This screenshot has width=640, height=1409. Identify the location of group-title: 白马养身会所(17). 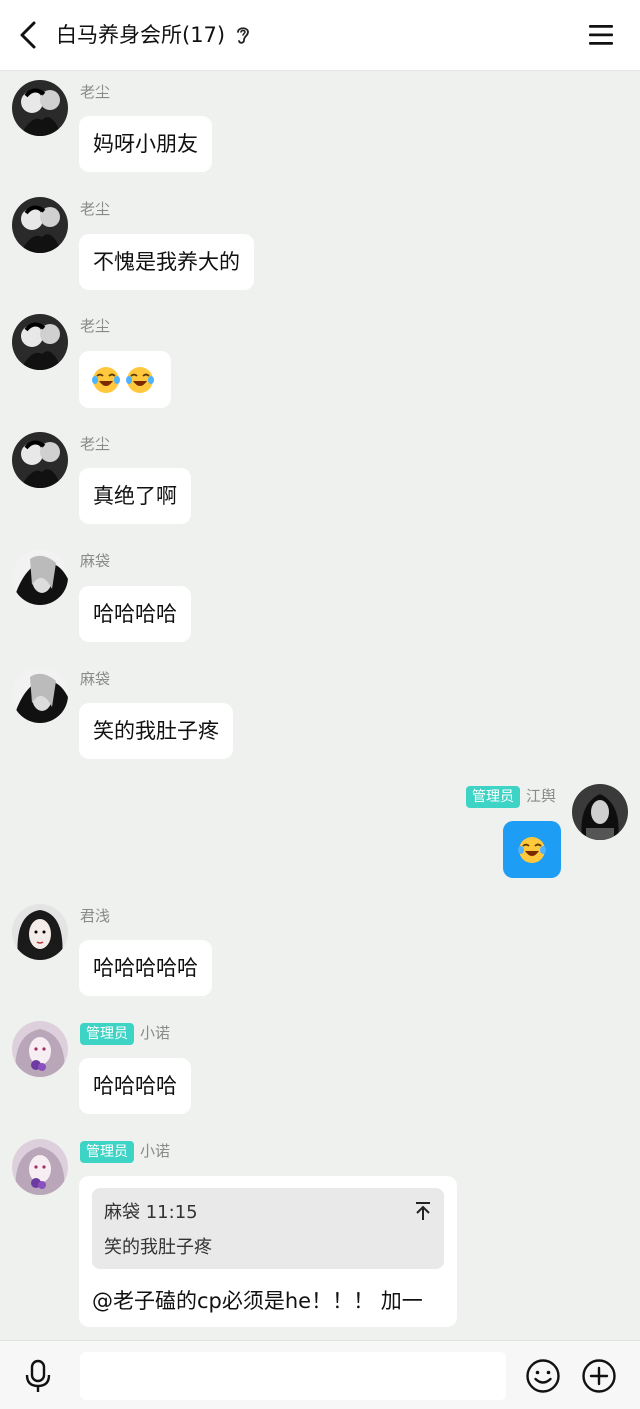
(140, 35).